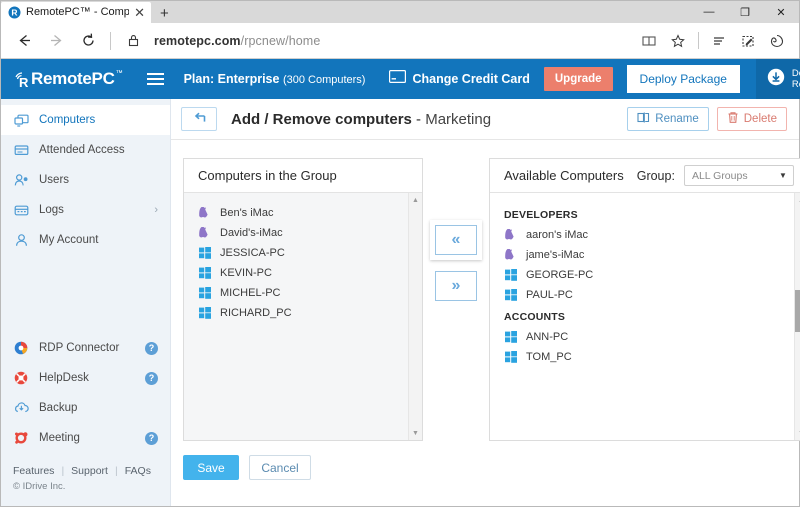 The width and height of the screenshot is (800, 507). I want to click on credit-card-icon, so click(398, 79).